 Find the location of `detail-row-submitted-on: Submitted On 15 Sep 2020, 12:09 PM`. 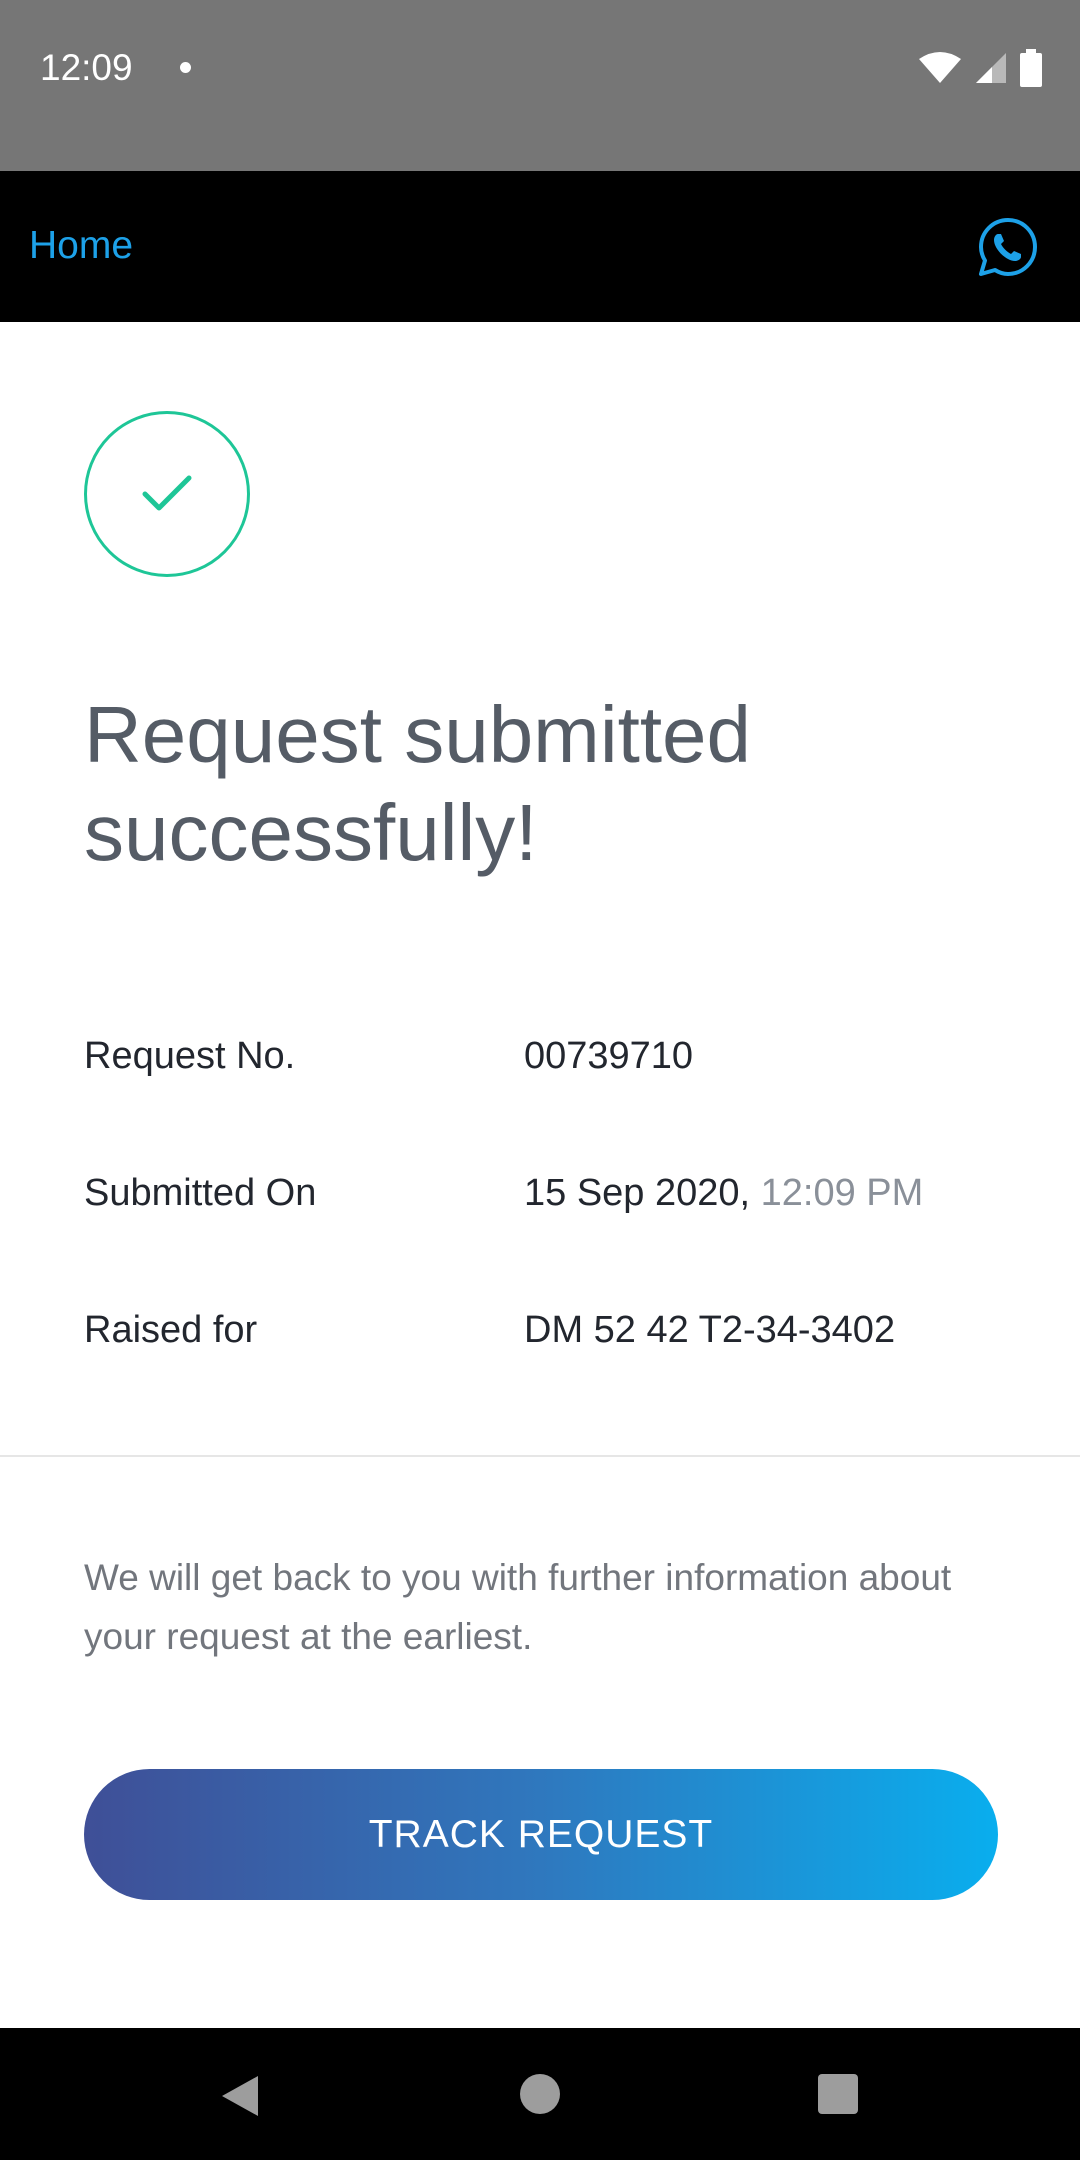

detail-row-submitted-on: Submitted On 15 Sep 2020, 12:09 PM is located at coordinates (544, 1225).